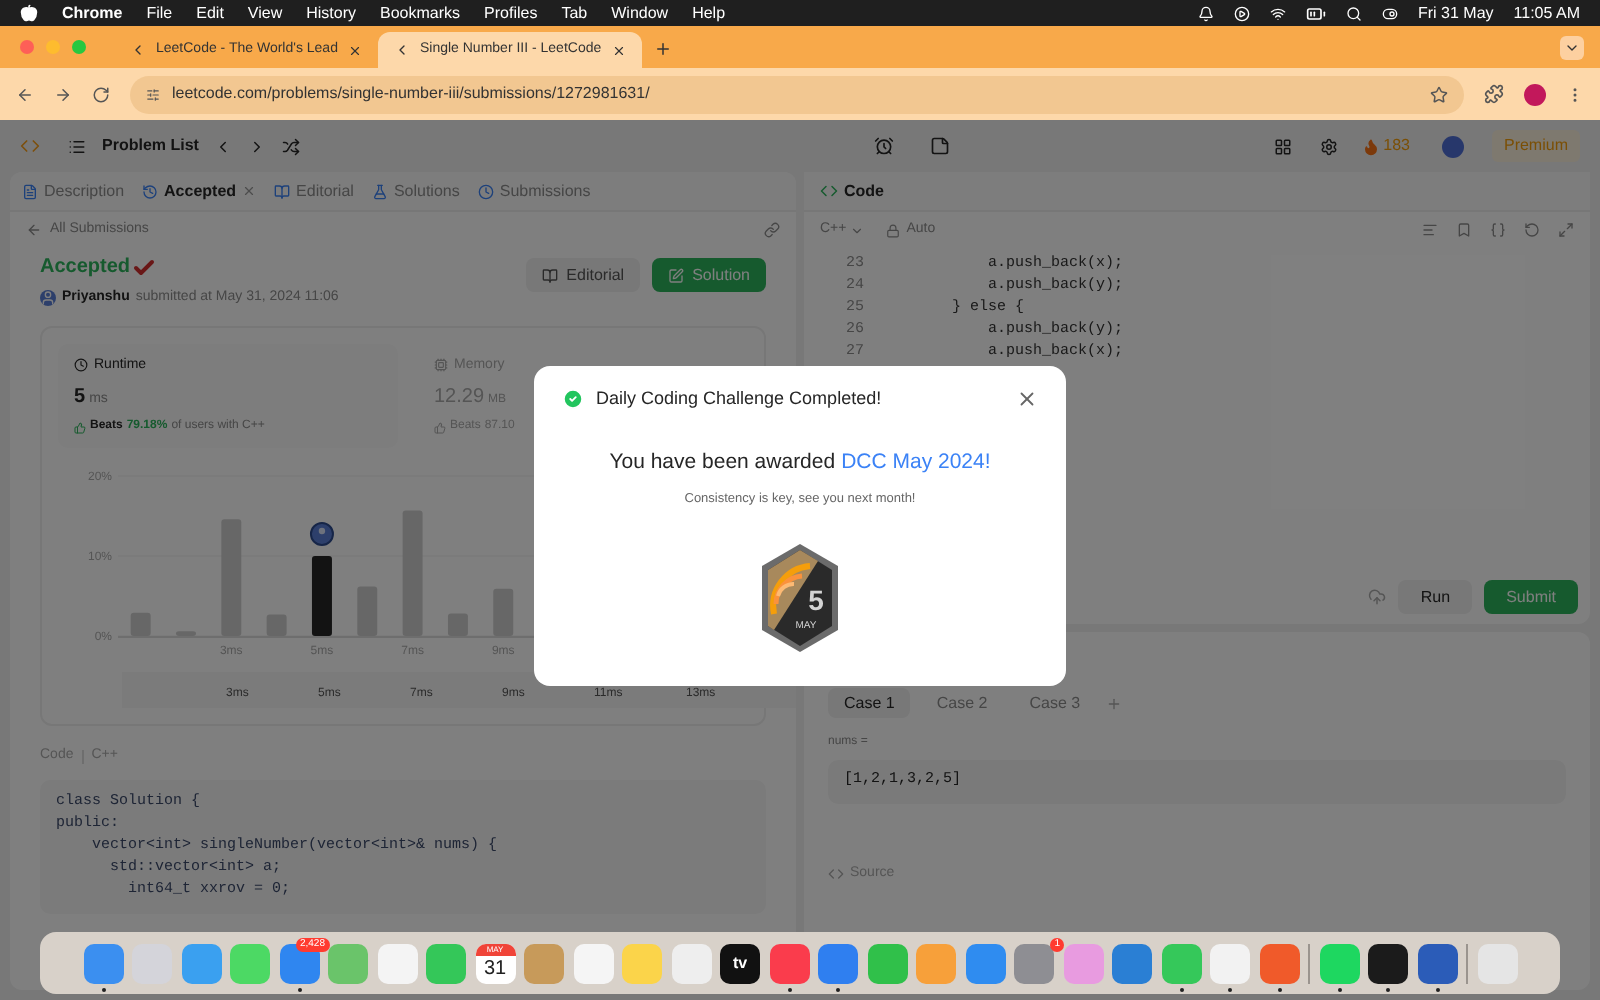  Describe the element at coordinates (916, 462) in the screenshot. I see `award-name: DCC May 2024!` at that location.